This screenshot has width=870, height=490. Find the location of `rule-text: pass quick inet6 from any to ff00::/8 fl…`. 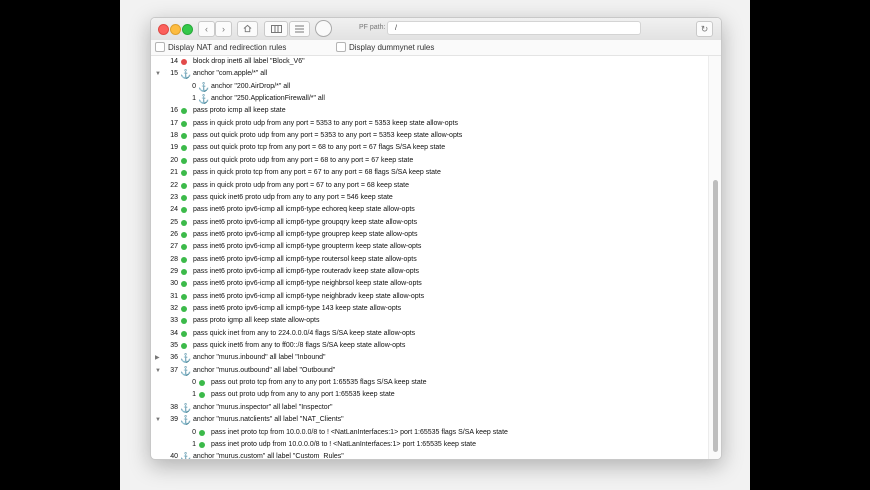

rule-text: pass quick inet6 from any to ff00::/8 fl… is located at coordinates (299, 346).